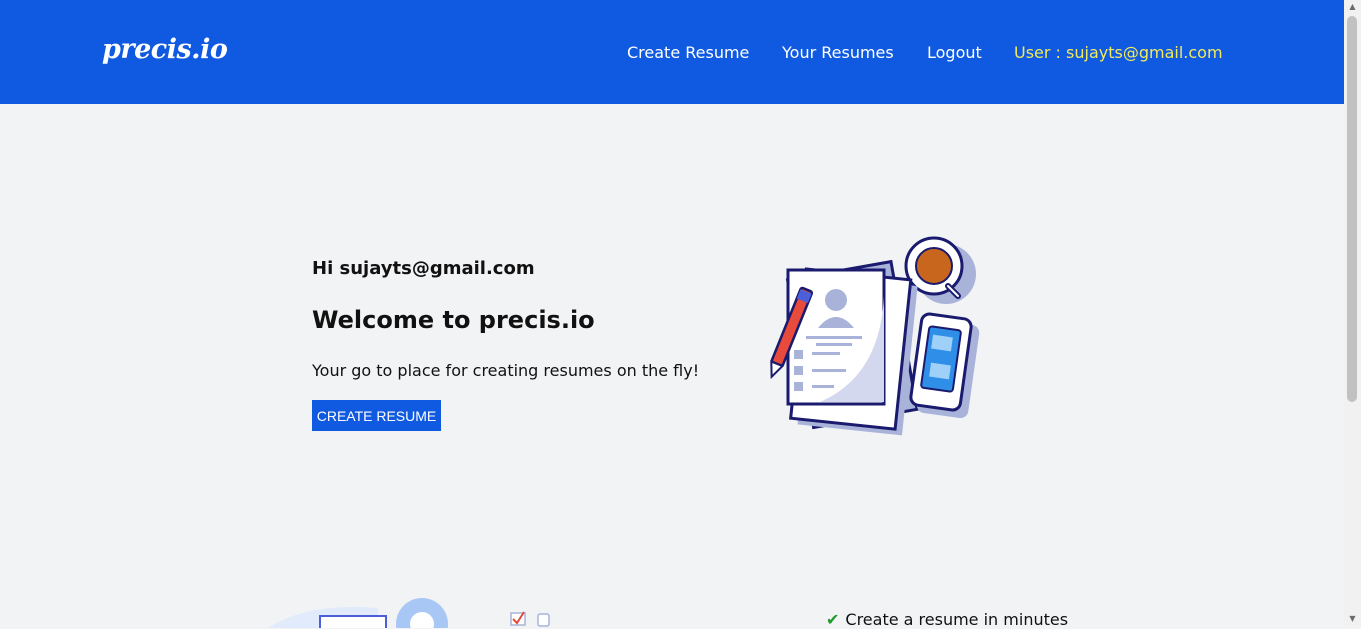 The image size is (1361, 629). What do you see at coordinates (1352, 209) in the screenshot?
I see `scrollbar-thumb` at bounding box center [1352, 209].